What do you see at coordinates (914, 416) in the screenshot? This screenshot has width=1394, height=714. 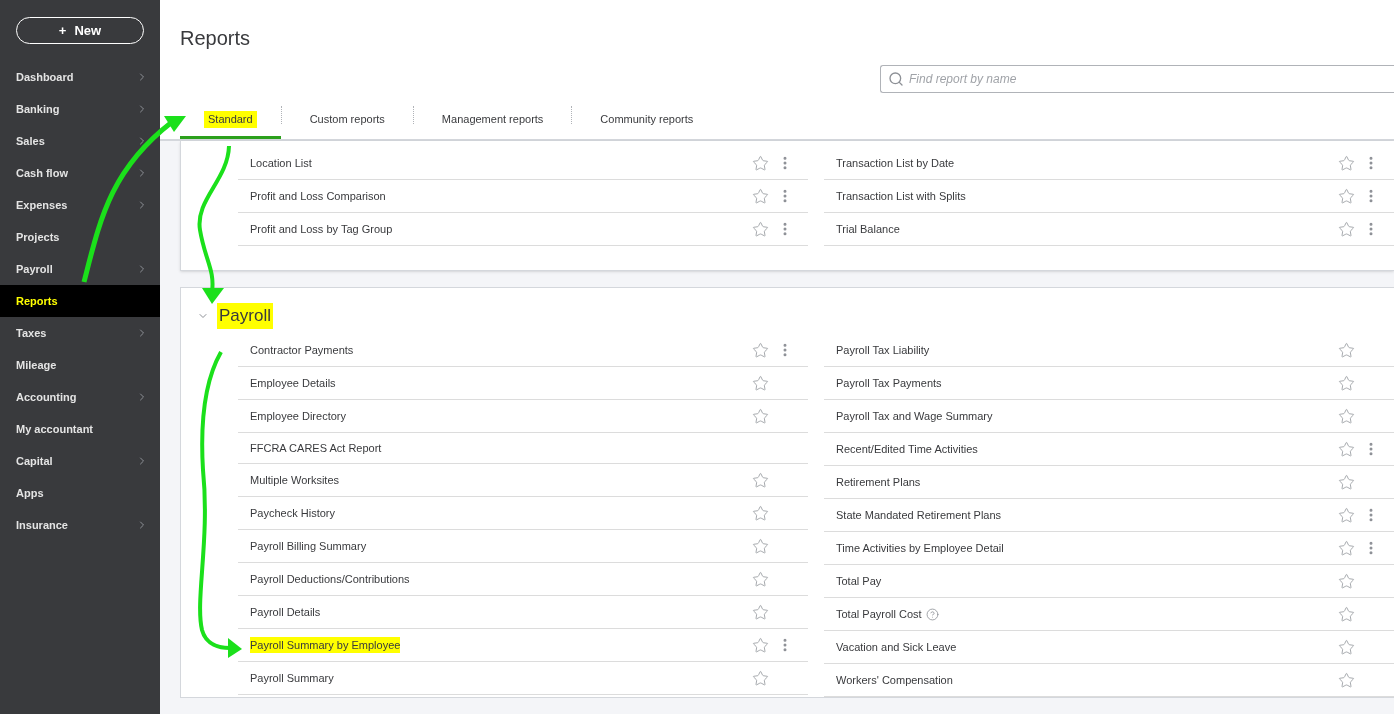 I see `report-link: Payroll Tax and Wage Summary` at bounding box center [914, 416].